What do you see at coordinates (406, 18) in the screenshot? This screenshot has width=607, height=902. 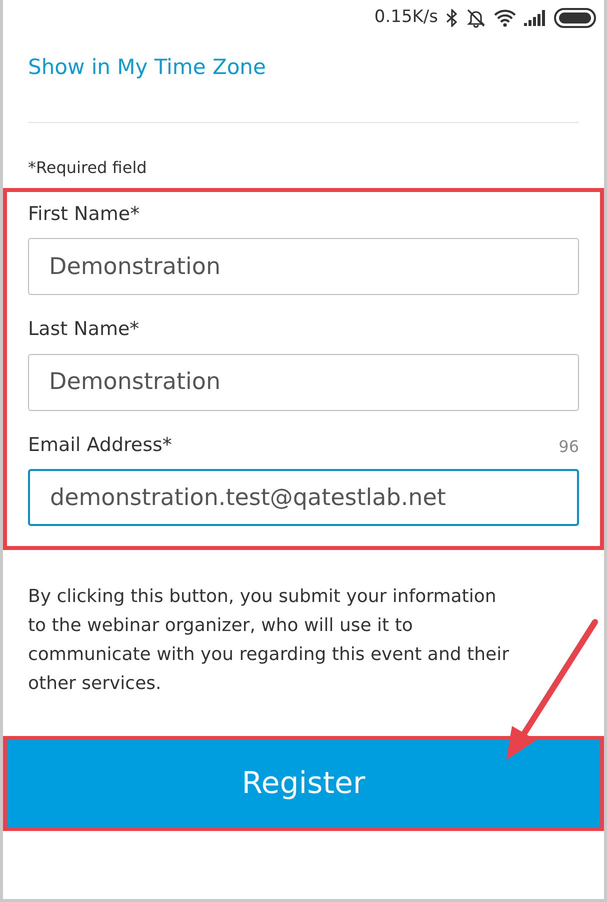 I see `network-speed: 0.15K/s` at bounding box center [406, 18].